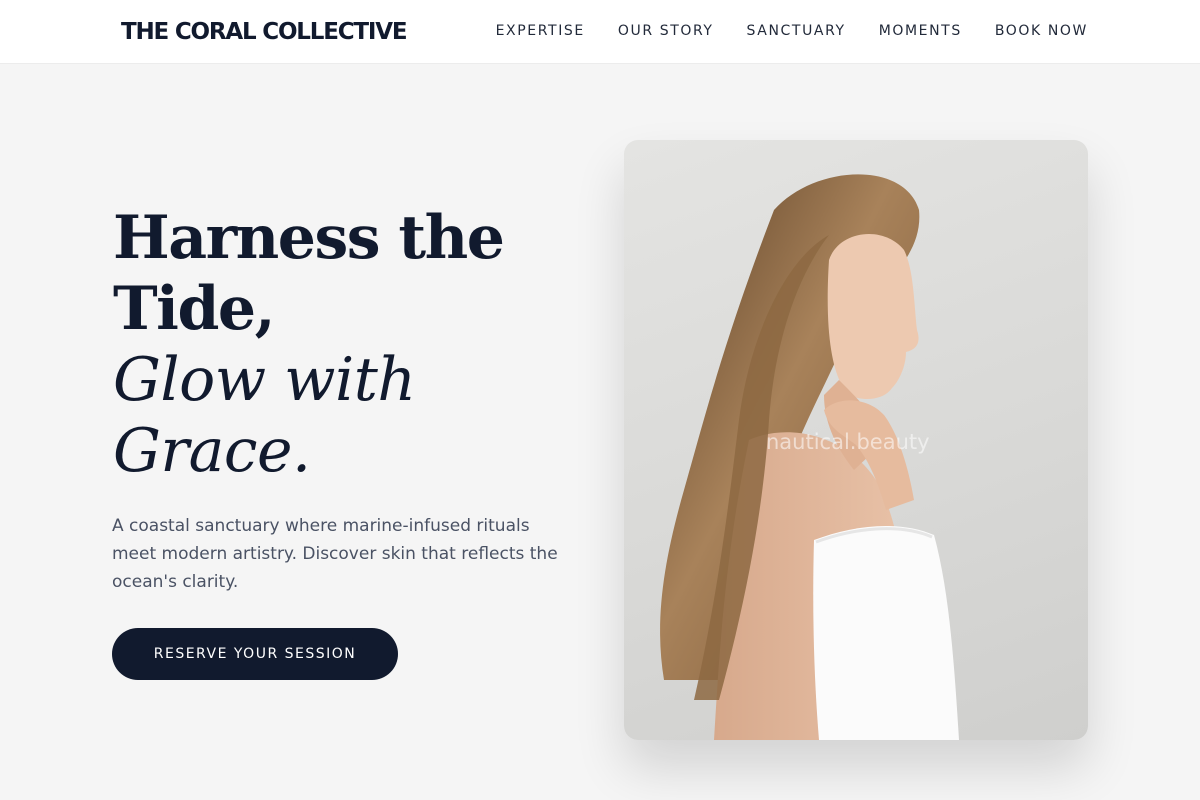 The width and height of the screenshot is (1200, 800). I want to click on headline-line-2: Tide,, so click(194, 309).